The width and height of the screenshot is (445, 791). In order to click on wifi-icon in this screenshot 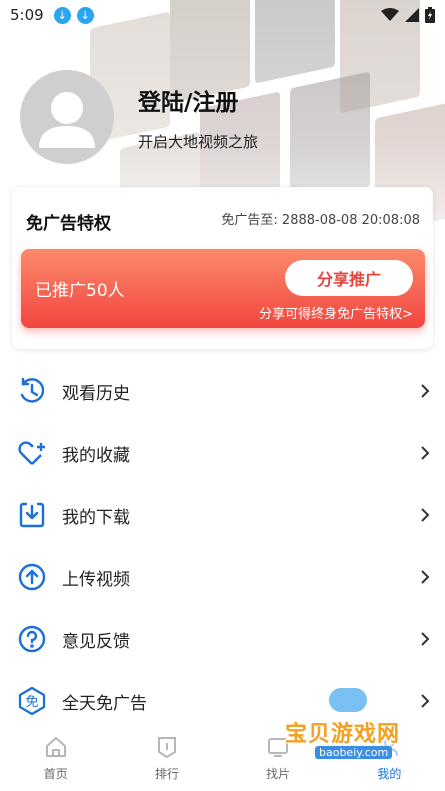, I will do `click(390, 14)`.